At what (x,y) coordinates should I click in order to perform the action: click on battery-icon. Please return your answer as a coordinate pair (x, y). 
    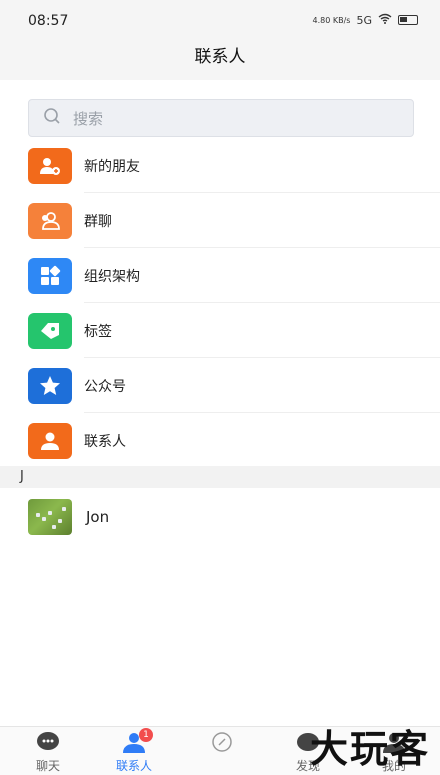
    Looking at the image, I should click on (408, 20).